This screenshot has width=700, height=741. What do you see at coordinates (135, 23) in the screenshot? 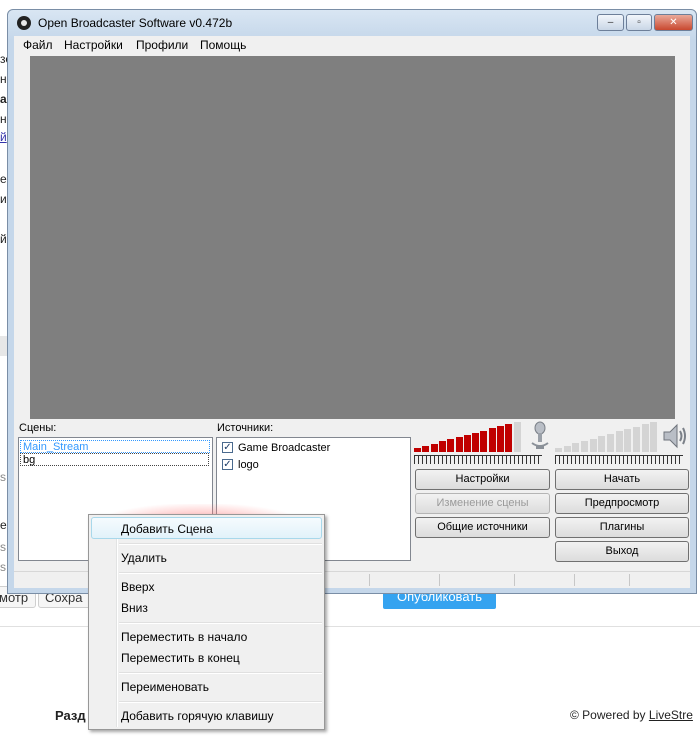
I see `window-title: Open Broadcaster Software v0.472b` at bounding box center [135, 23].